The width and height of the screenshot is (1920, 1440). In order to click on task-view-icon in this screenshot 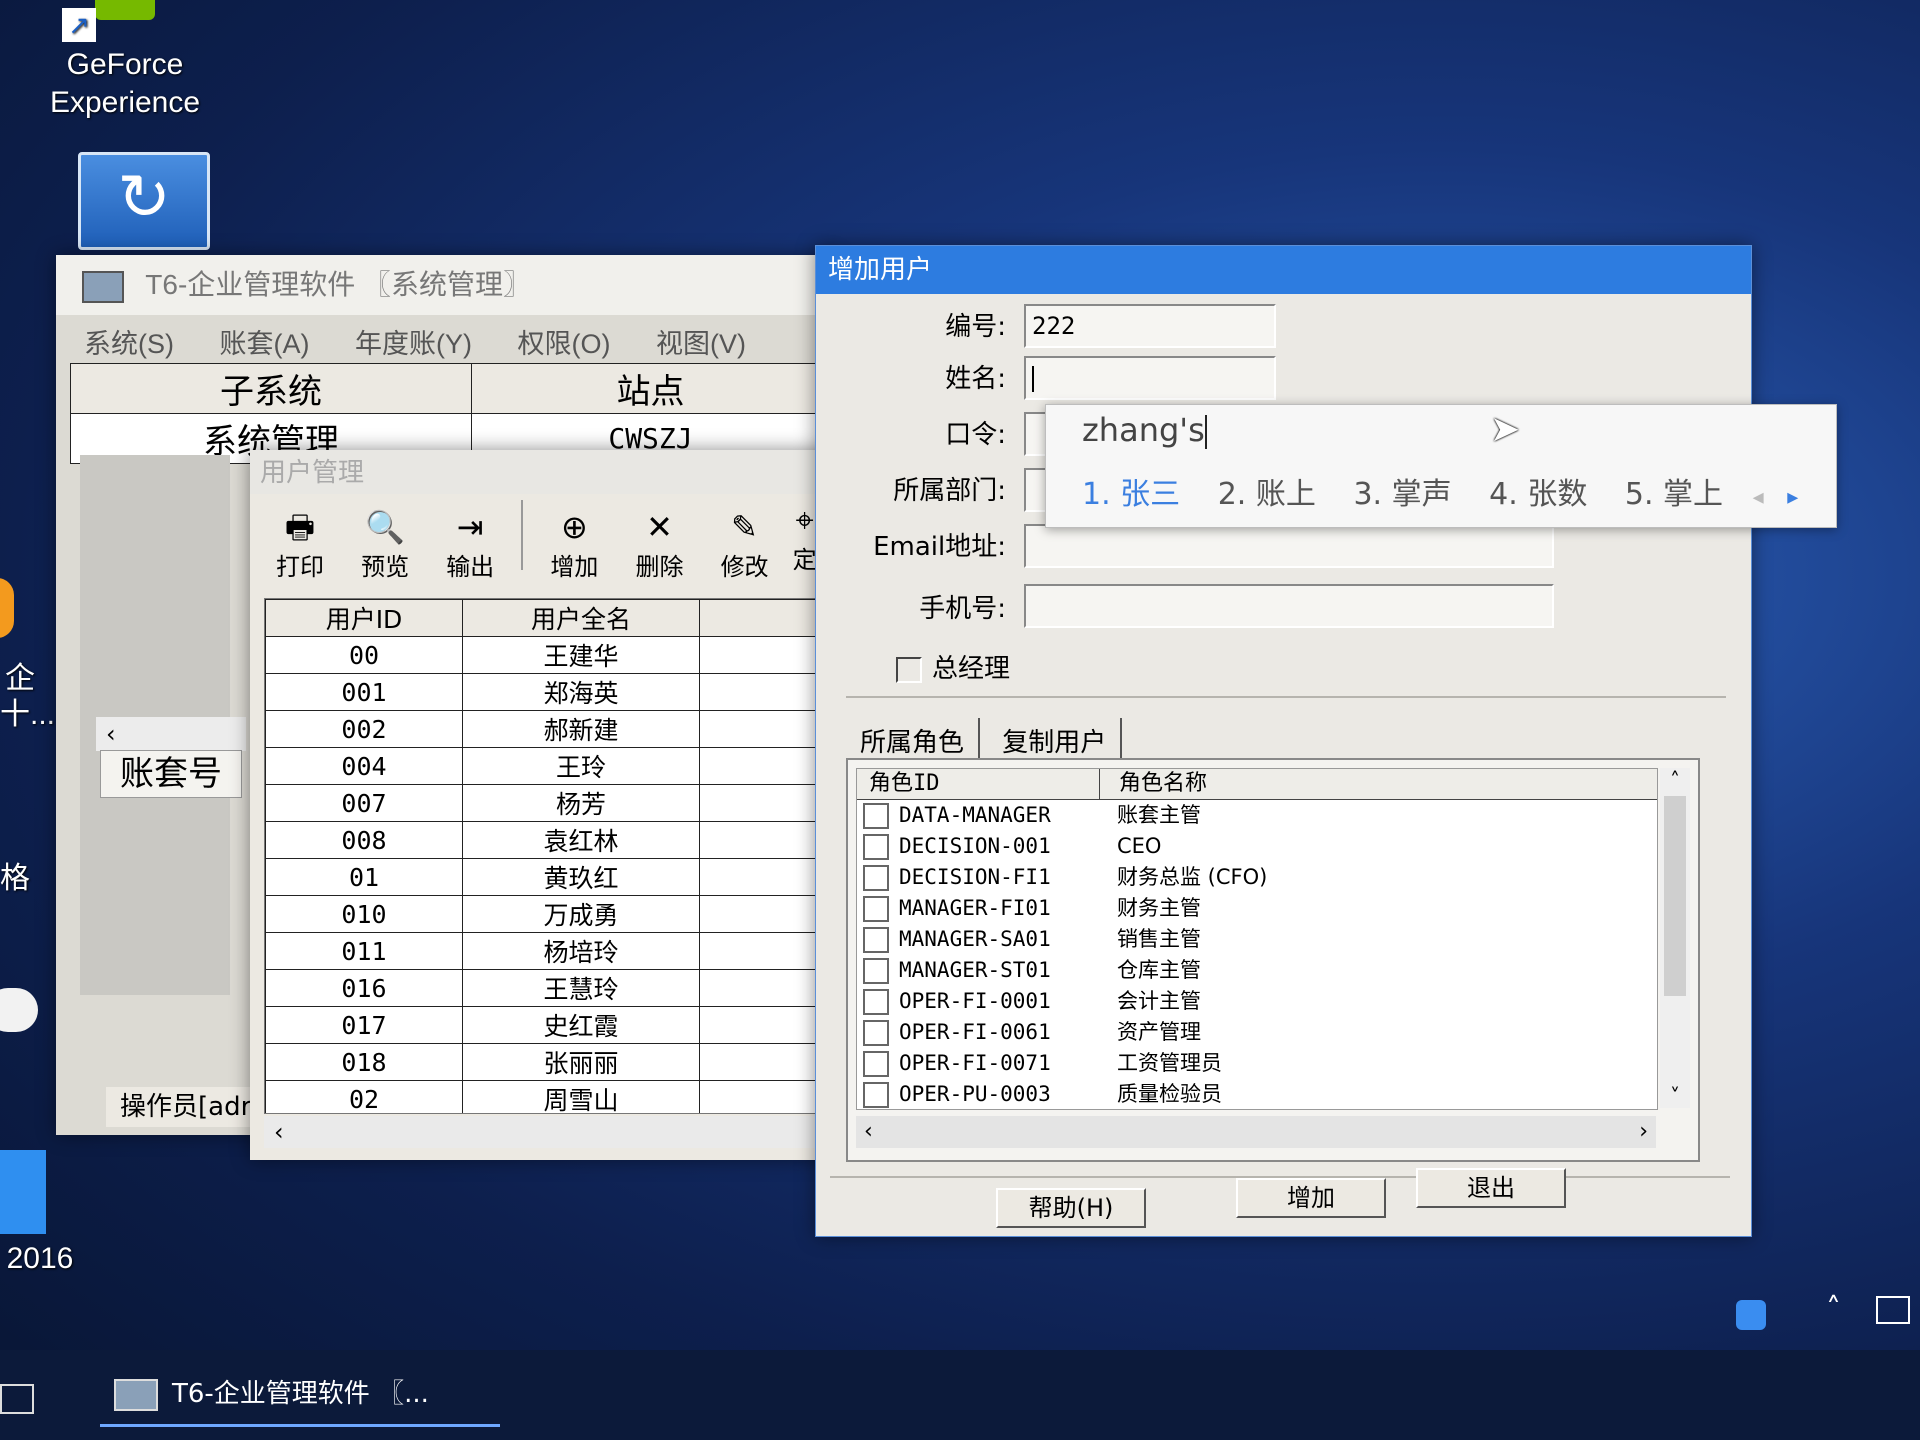, I will do `click(17, 1399)`.